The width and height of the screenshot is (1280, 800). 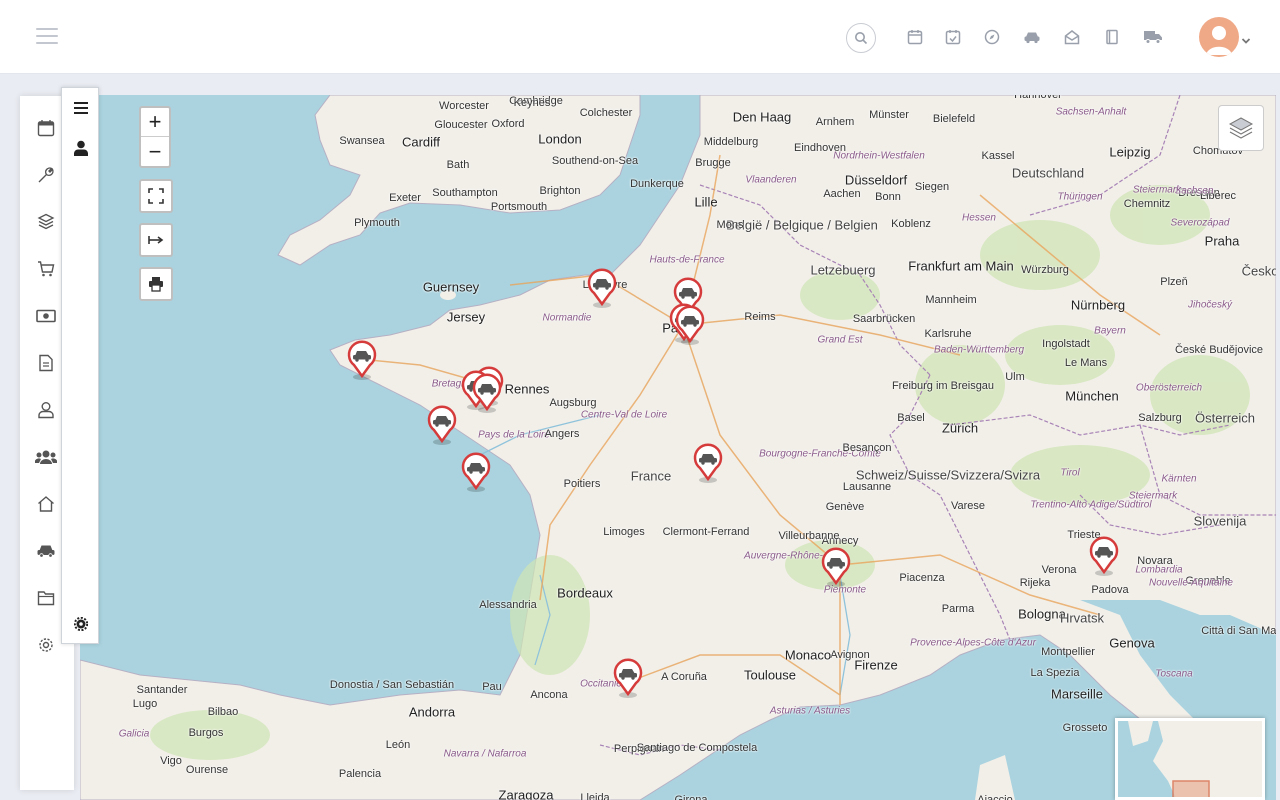 What do you see at coordinates (809, 536) in the screenshot?
I see `place-label: Villeurbanne` at bounding box center [809, 536].